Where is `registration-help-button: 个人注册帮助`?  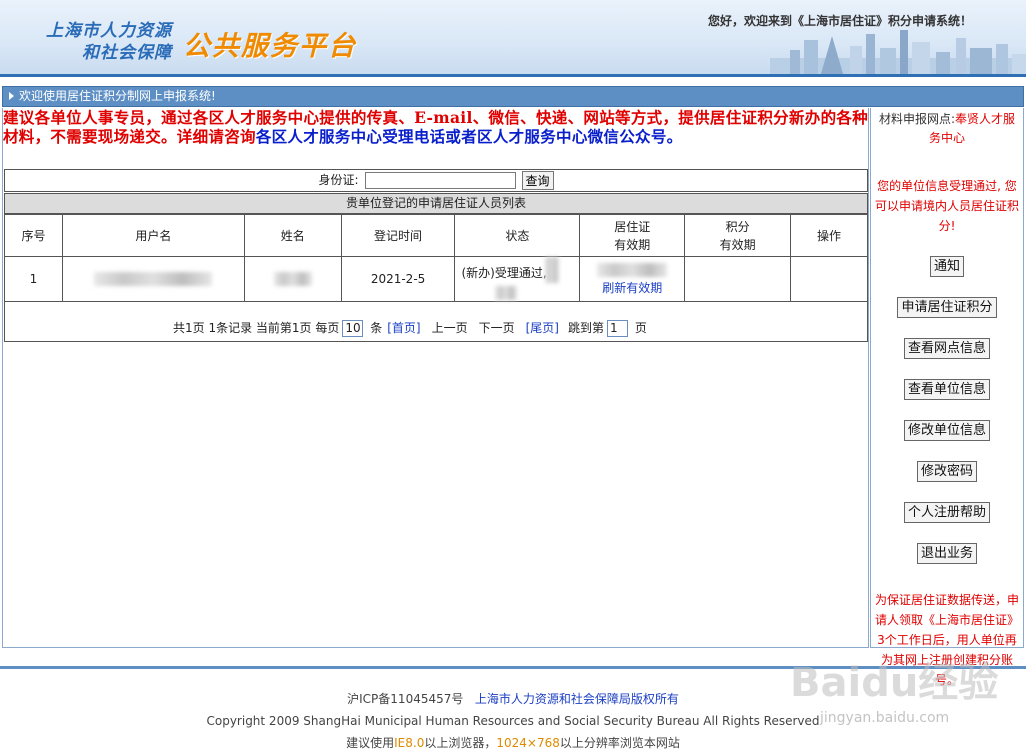 registration-help-button: 个人注册帮助 is located at coordinates (946, 512).